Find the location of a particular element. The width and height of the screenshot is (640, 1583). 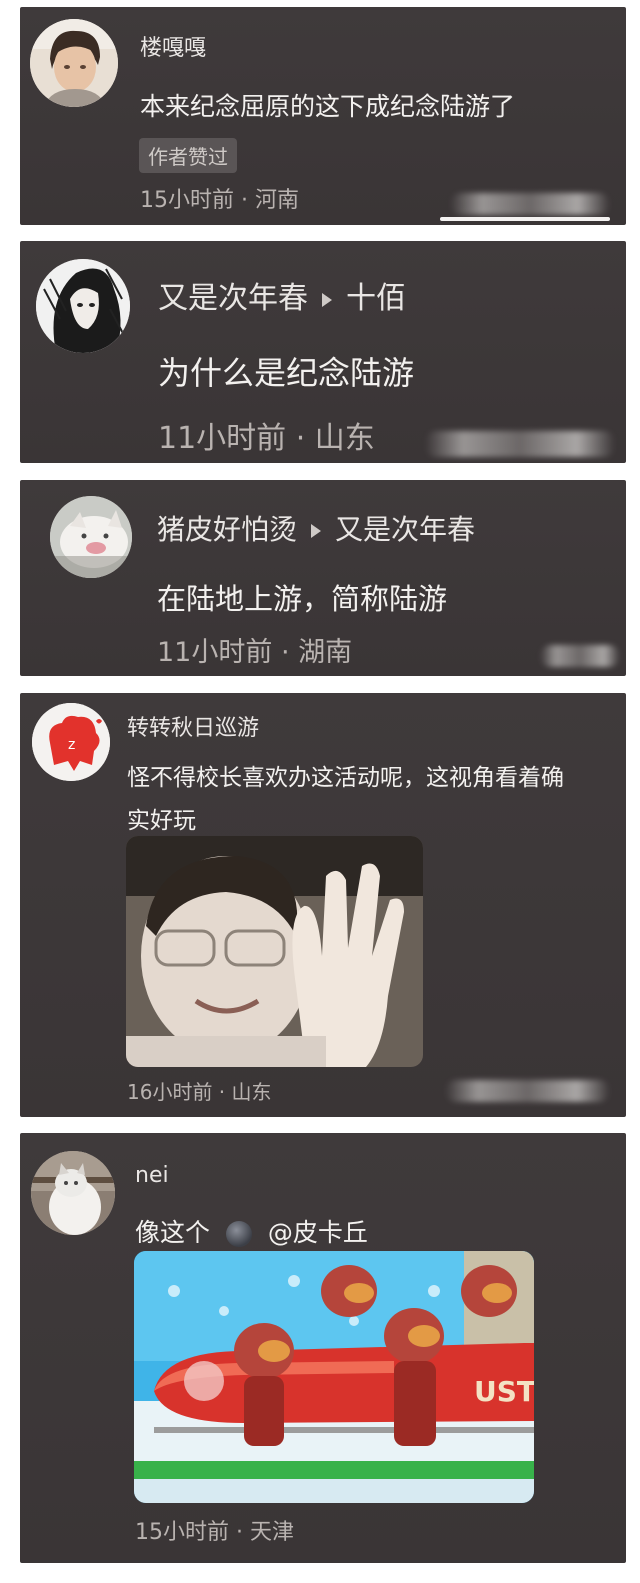

comment-text: 像这个 @皮卡丘 is located at coordinates (251, 1231).